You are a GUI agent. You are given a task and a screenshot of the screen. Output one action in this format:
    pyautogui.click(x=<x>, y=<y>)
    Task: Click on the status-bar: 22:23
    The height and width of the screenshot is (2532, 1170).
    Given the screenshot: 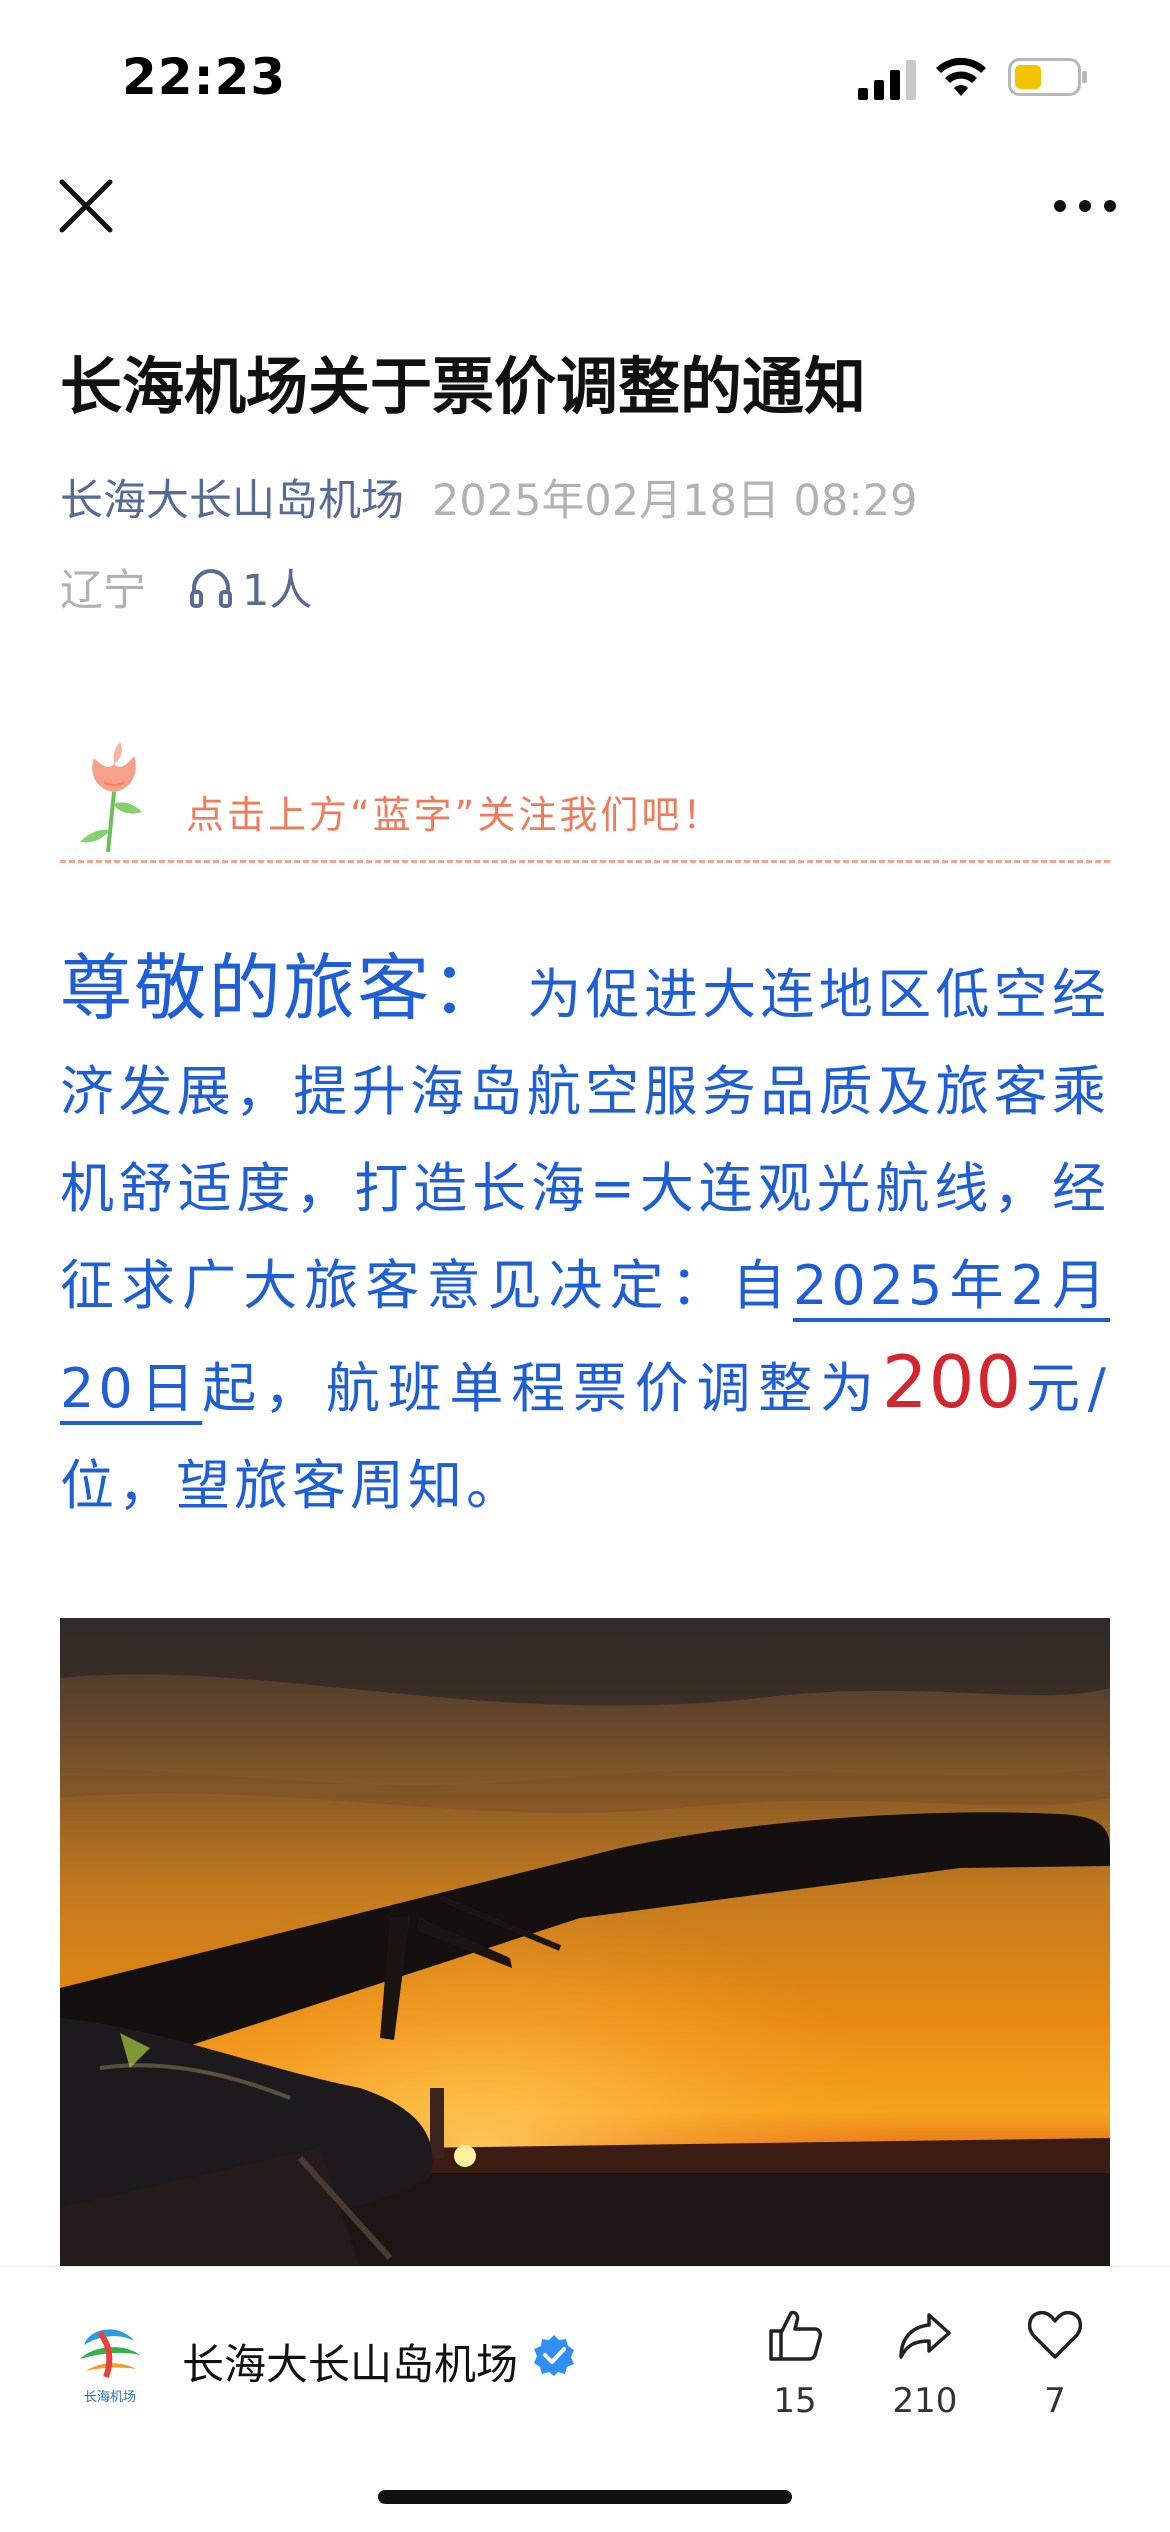 What is the action you would take?
    pyautogui.click(x=585, y=75)
    